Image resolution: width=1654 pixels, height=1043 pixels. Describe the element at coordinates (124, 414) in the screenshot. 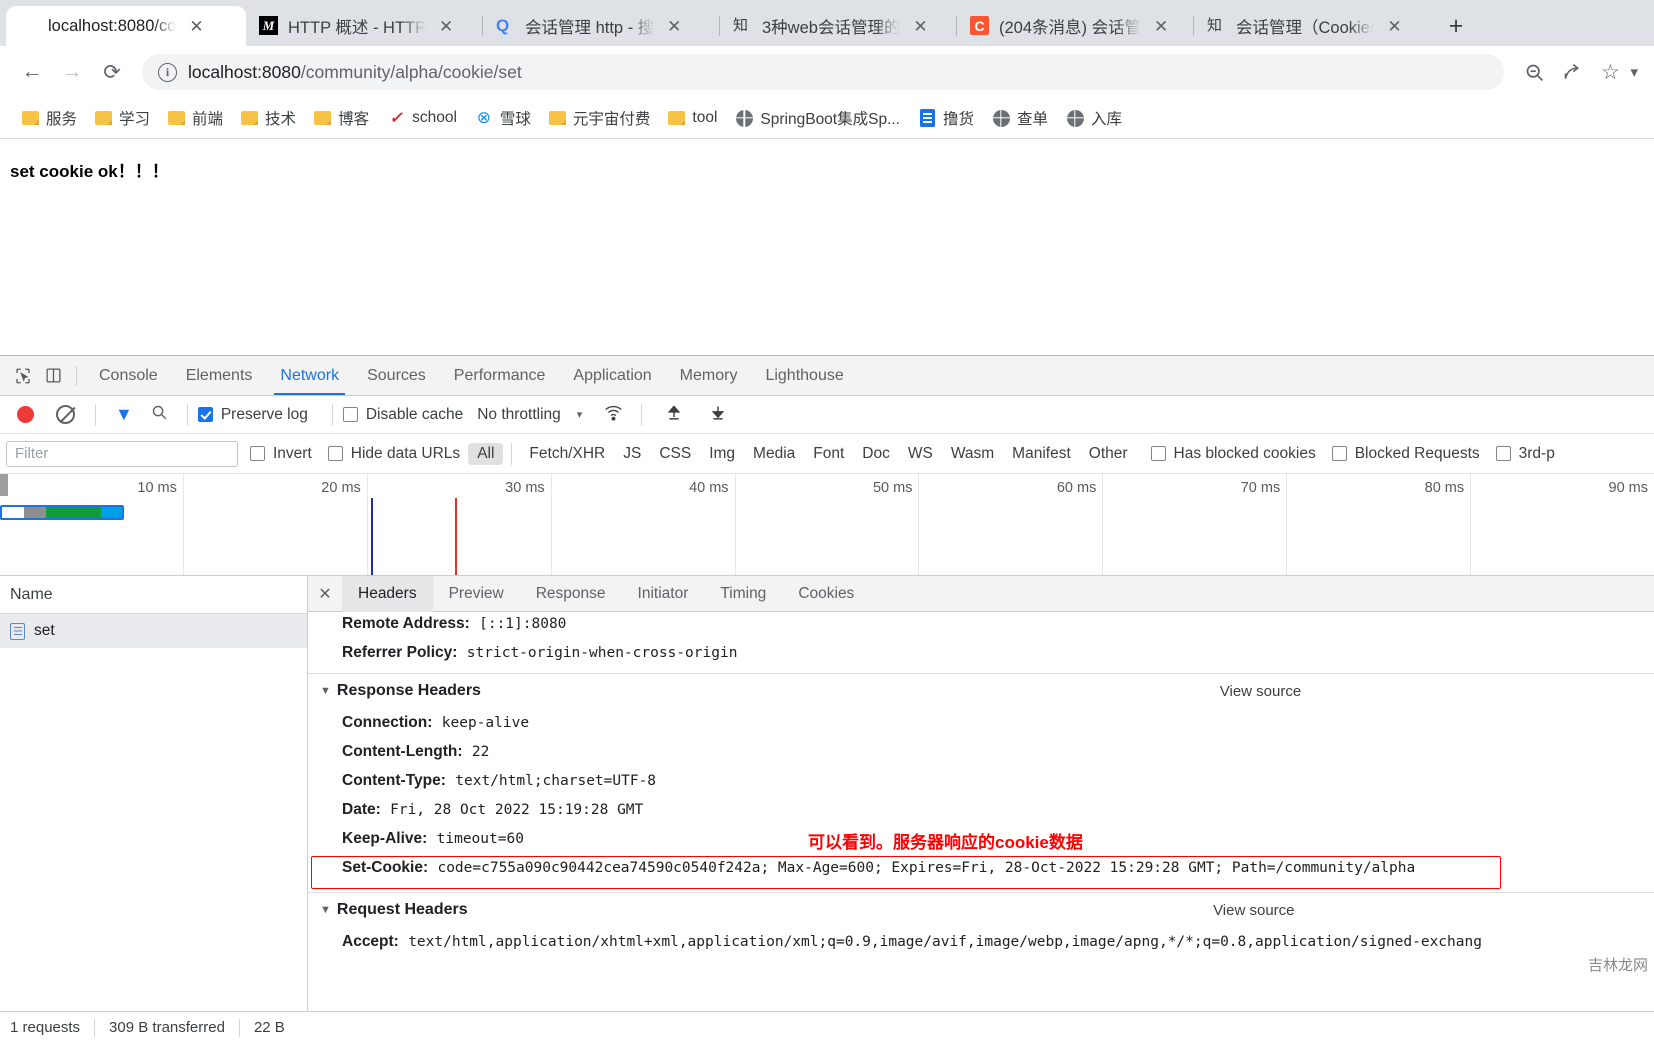

I see `filter-icon: ▼` at that location.